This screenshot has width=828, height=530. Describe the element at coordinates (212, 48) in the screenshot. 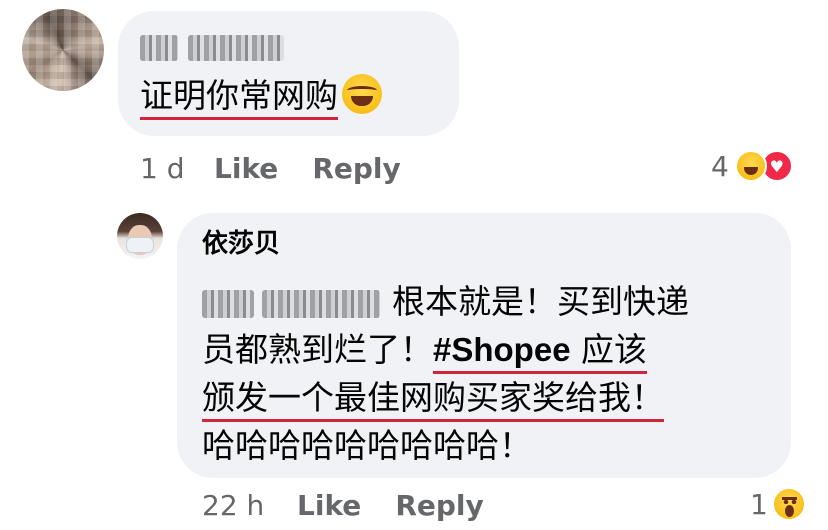

I see `commenter-name-blurred` at that location.